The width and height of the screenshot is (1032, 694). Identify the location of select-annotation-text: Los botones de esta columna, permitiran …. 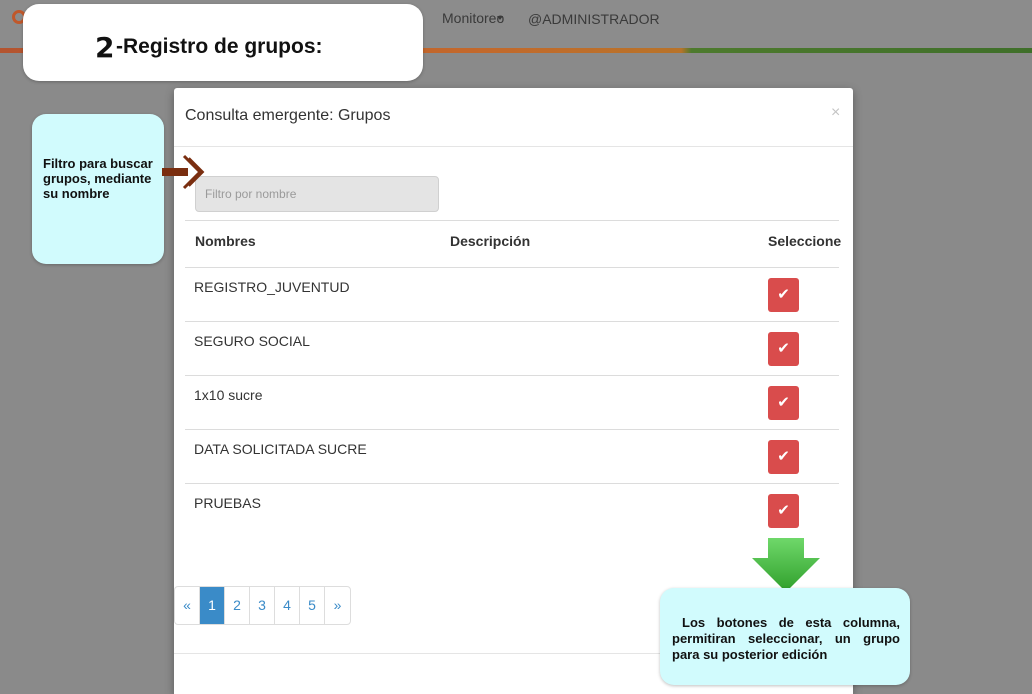
(786, 638).